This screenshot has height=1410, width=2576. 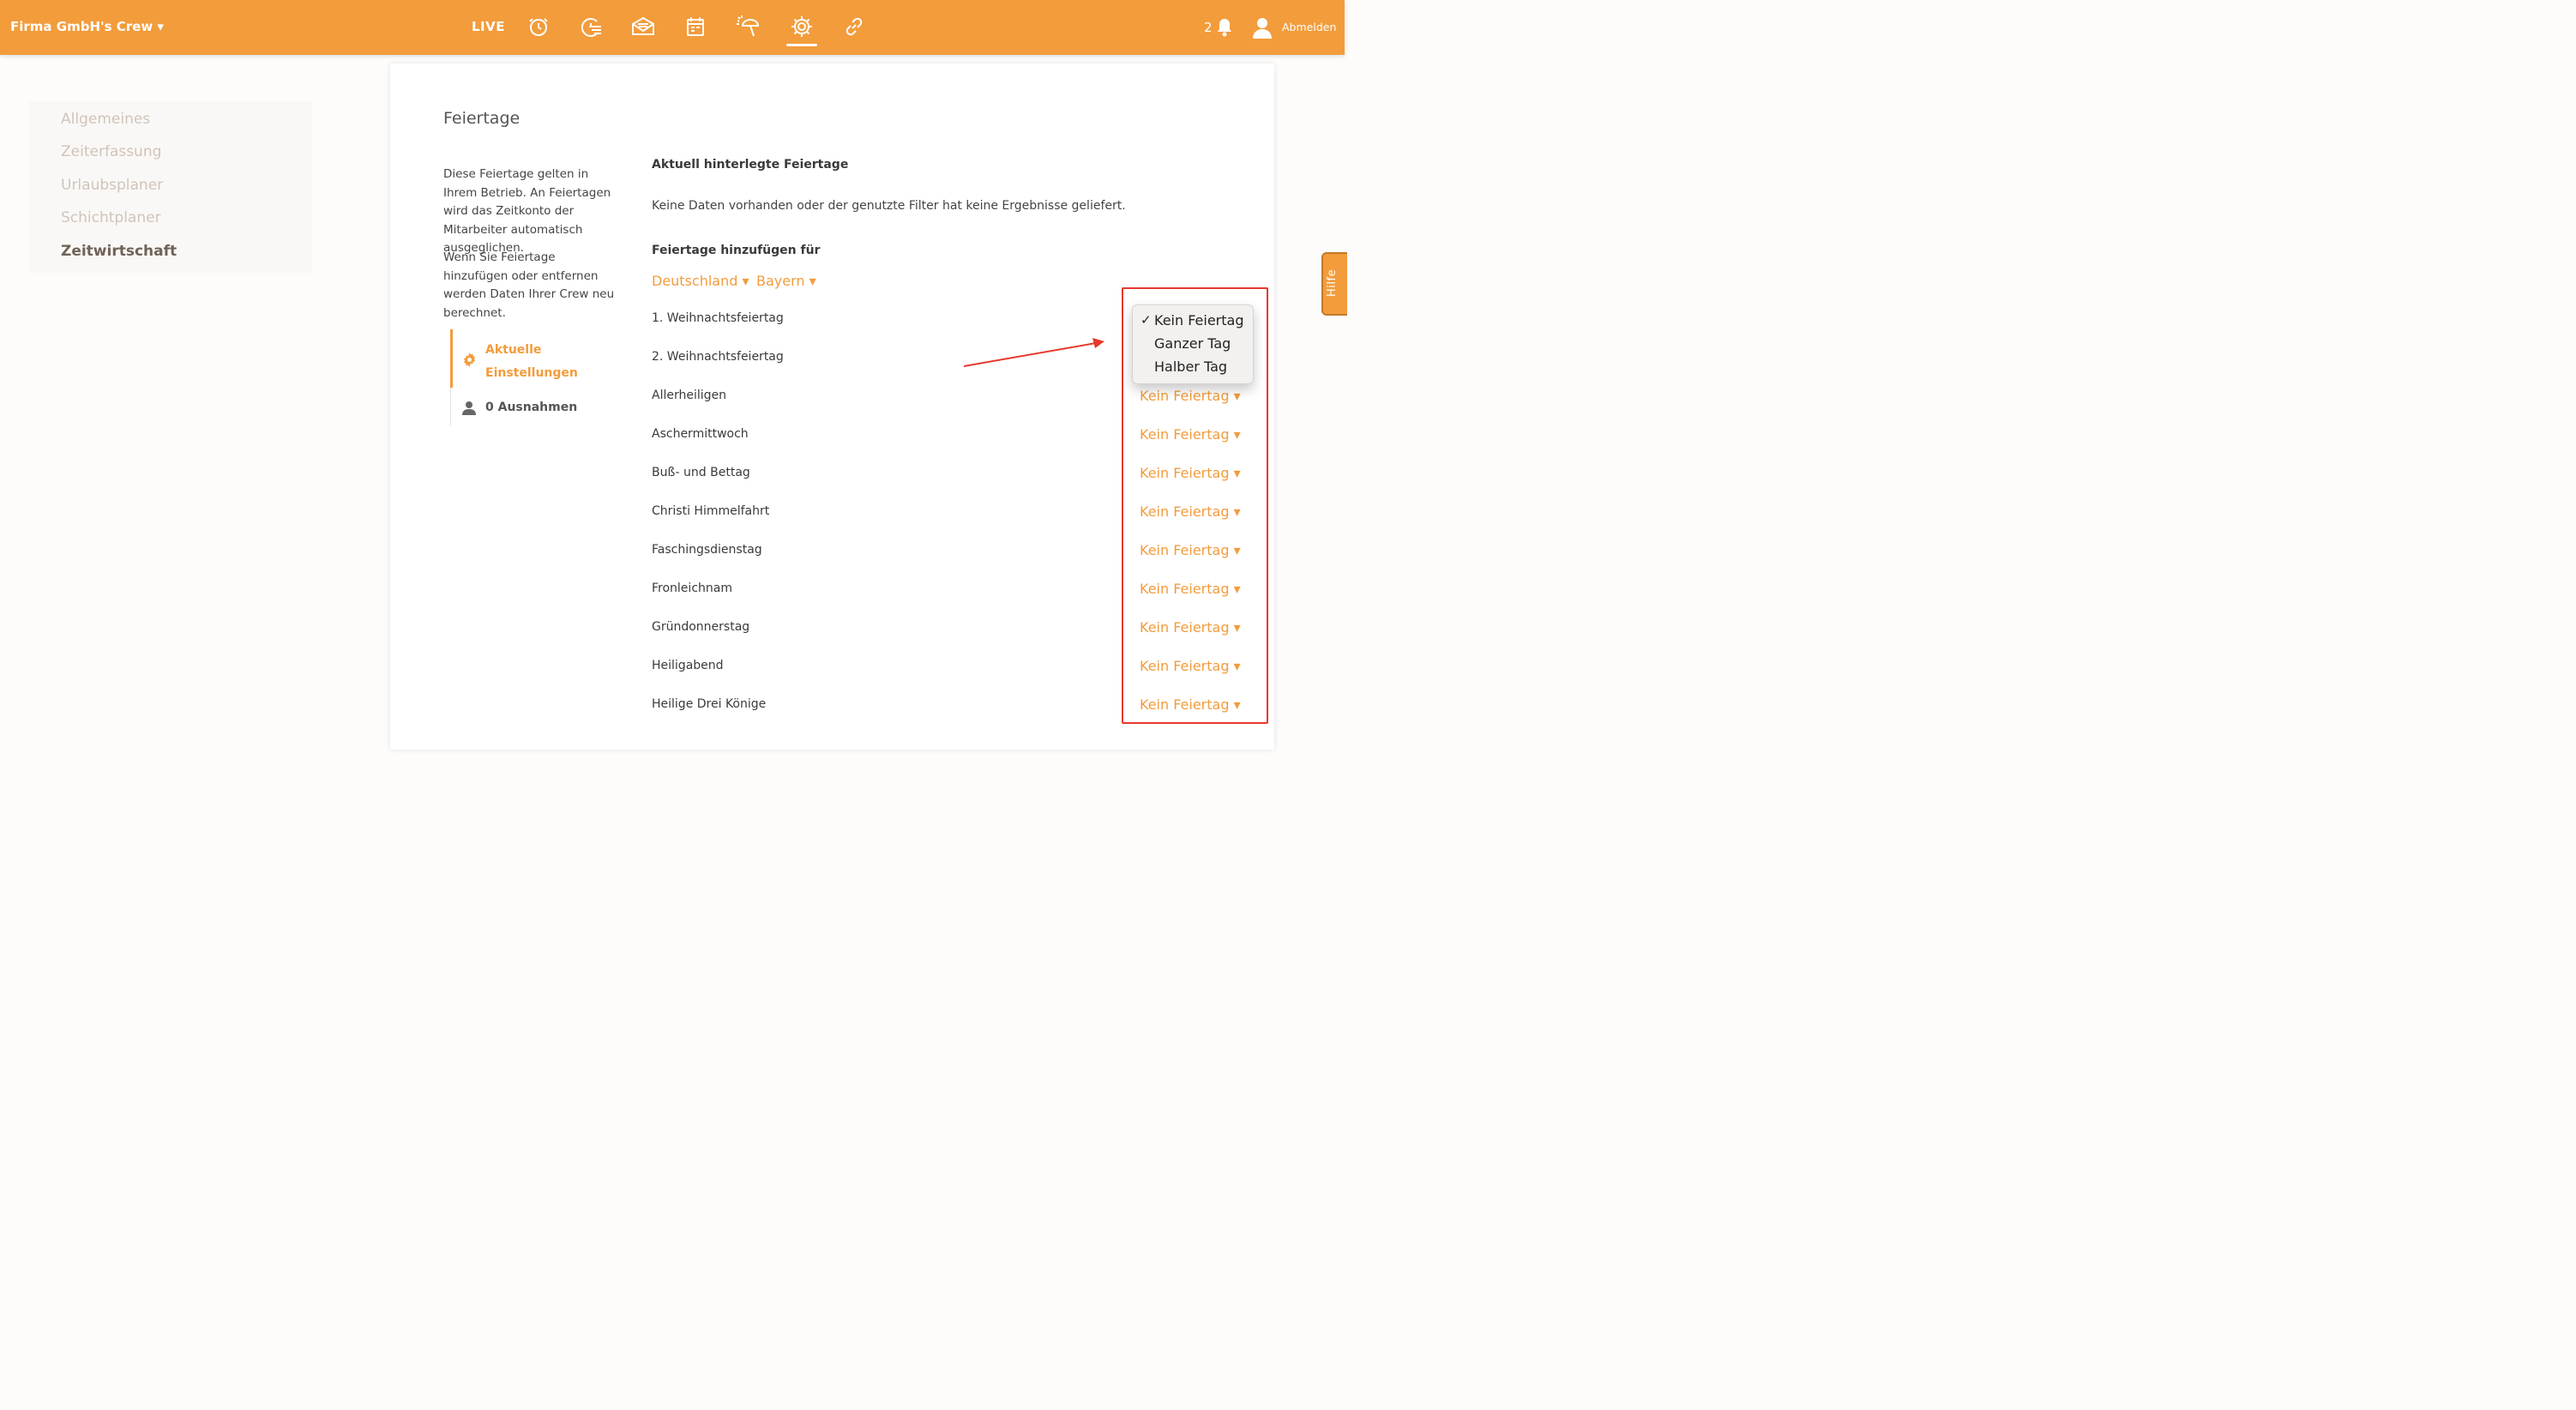 I want to click on dropdown-option-label: Ganzer Tag, so click(x=1192, y=343).